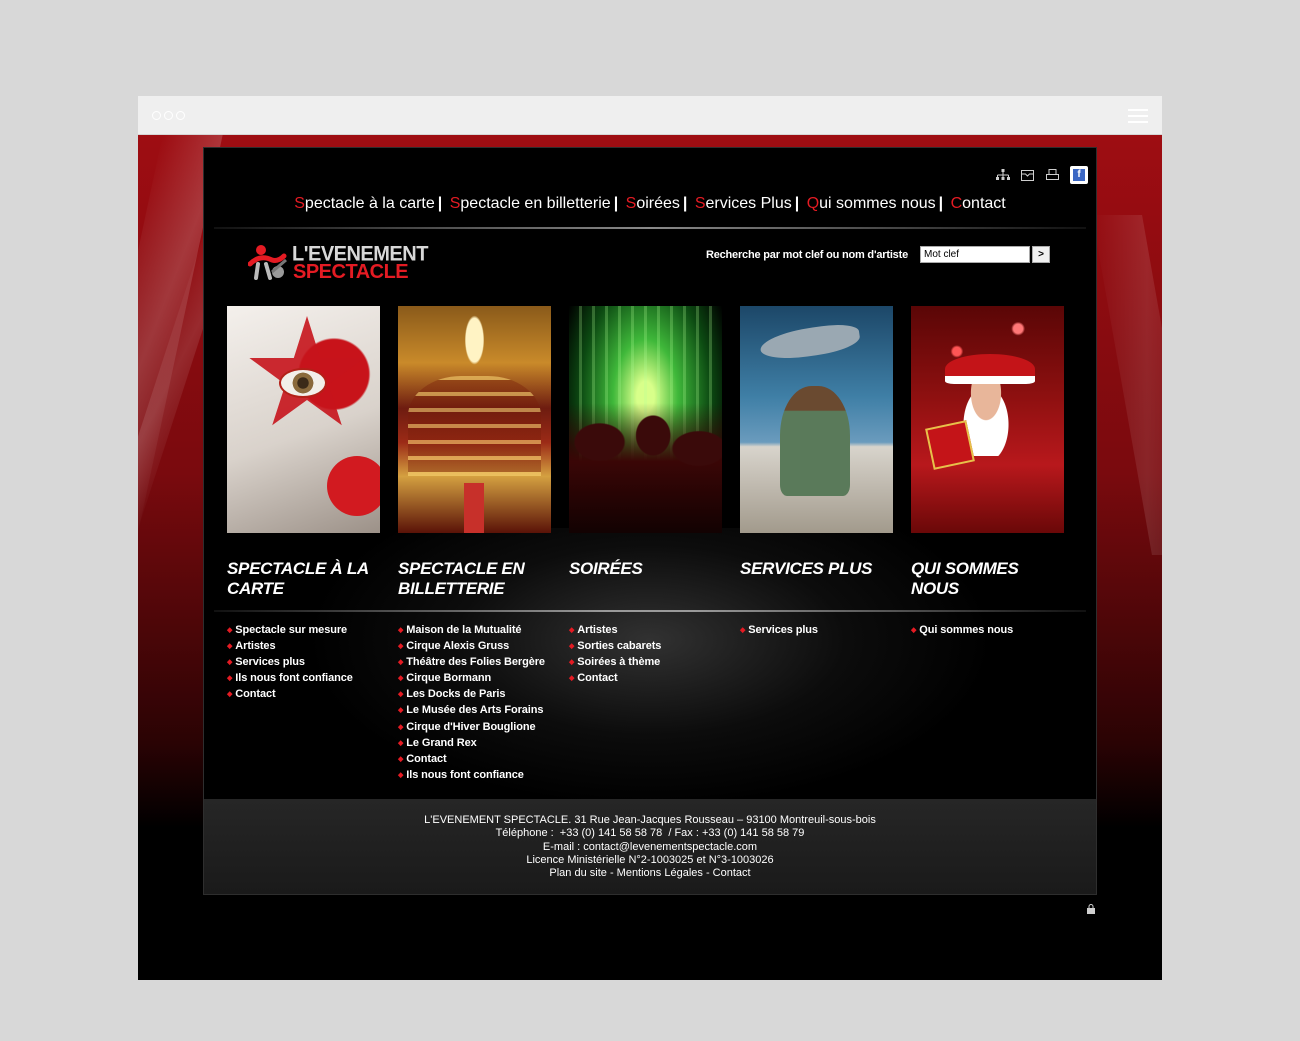 This screenshot has width=1300, height=1041. I want to click on nav-spectacle-en-billetterie: Spectacle en billetterie, so click(530, 203).